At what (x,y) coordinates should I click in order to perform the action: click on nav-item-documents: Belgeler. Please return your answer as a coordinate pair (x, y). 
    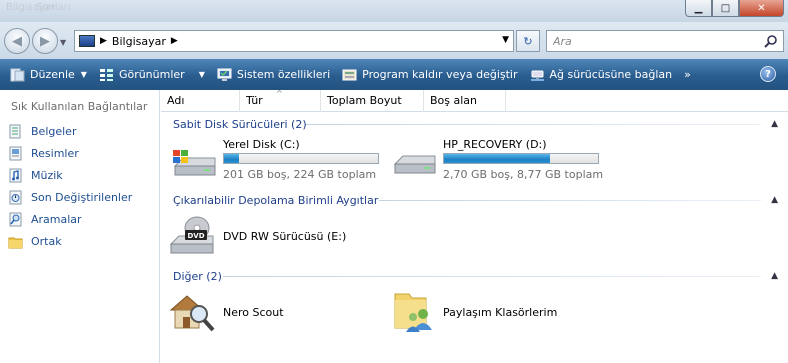
    Looking at the image, I should click on (42, 131).